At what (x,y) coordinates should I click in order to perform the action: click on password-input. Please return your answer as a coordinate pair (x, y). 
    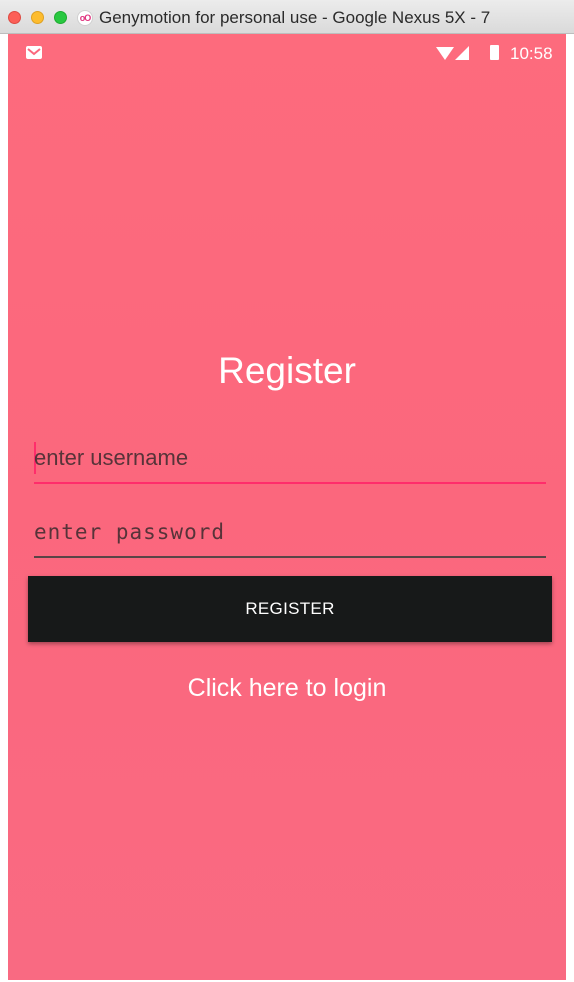
    Looking at the image, I should click on (290, 532).